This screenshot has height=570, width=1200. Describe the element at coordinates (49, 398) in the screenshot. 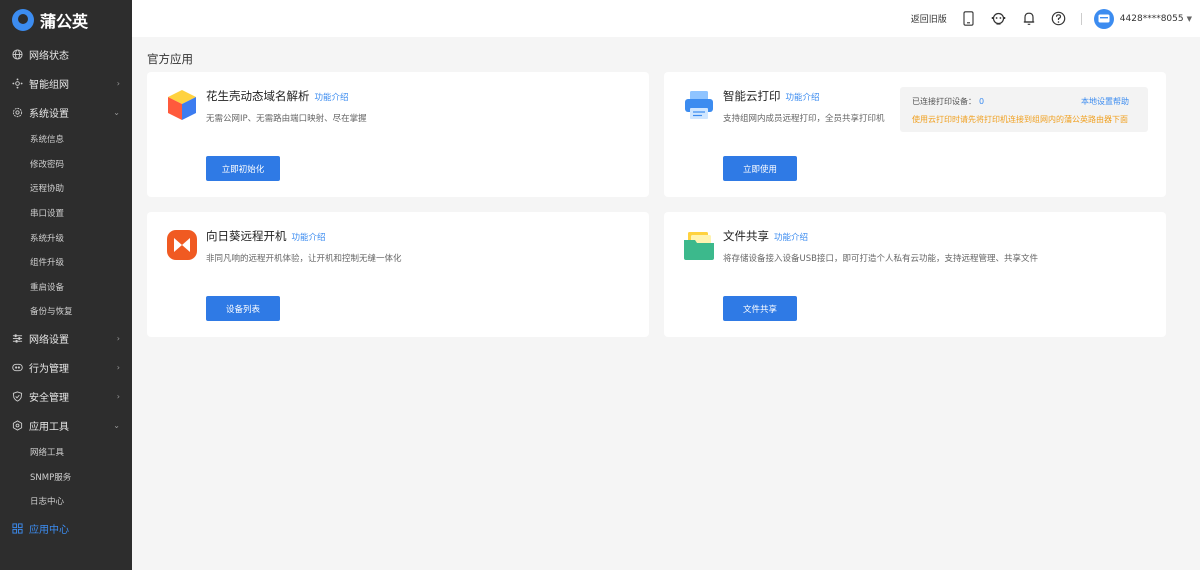

I see `sidebar-item-label: 安全管理` at that location.